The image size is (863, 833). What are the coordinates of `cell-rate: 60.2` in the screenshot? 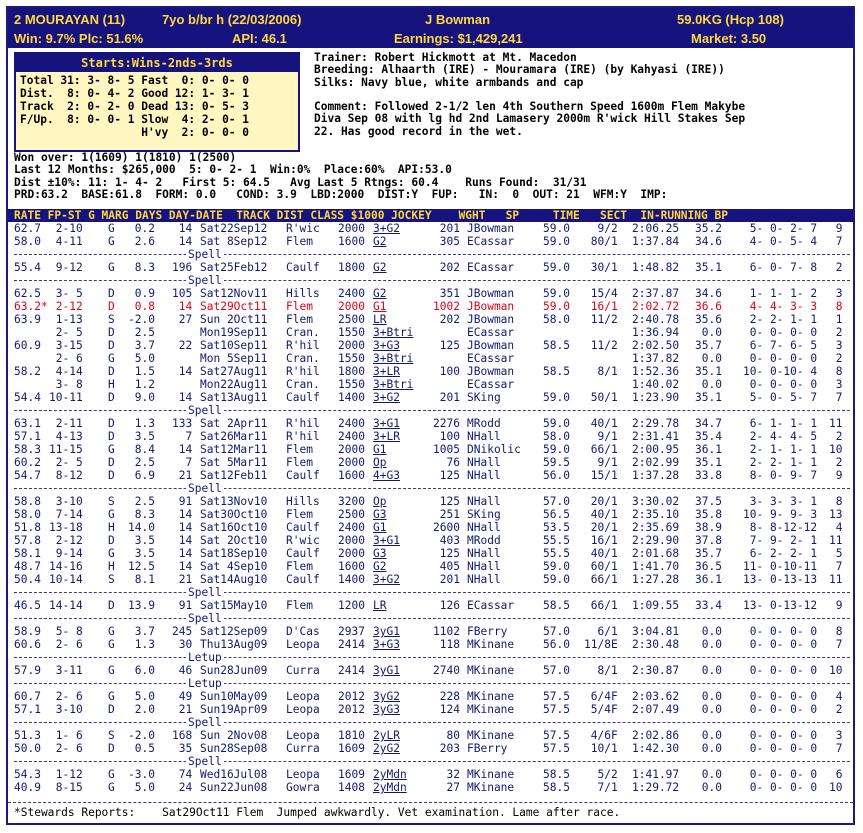 It's located at (27, 462).